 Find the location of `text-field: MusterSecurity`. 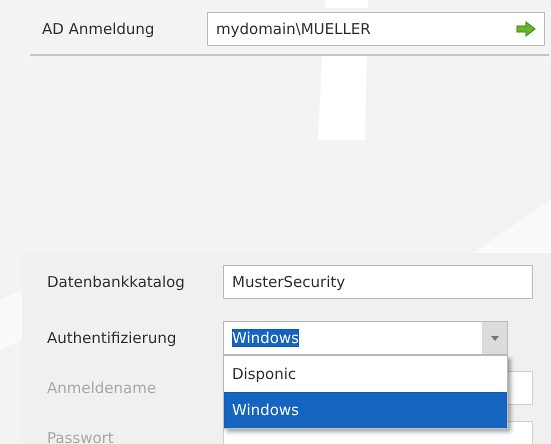

text-field: MusterSecurity is located at coordinates (378, 282).